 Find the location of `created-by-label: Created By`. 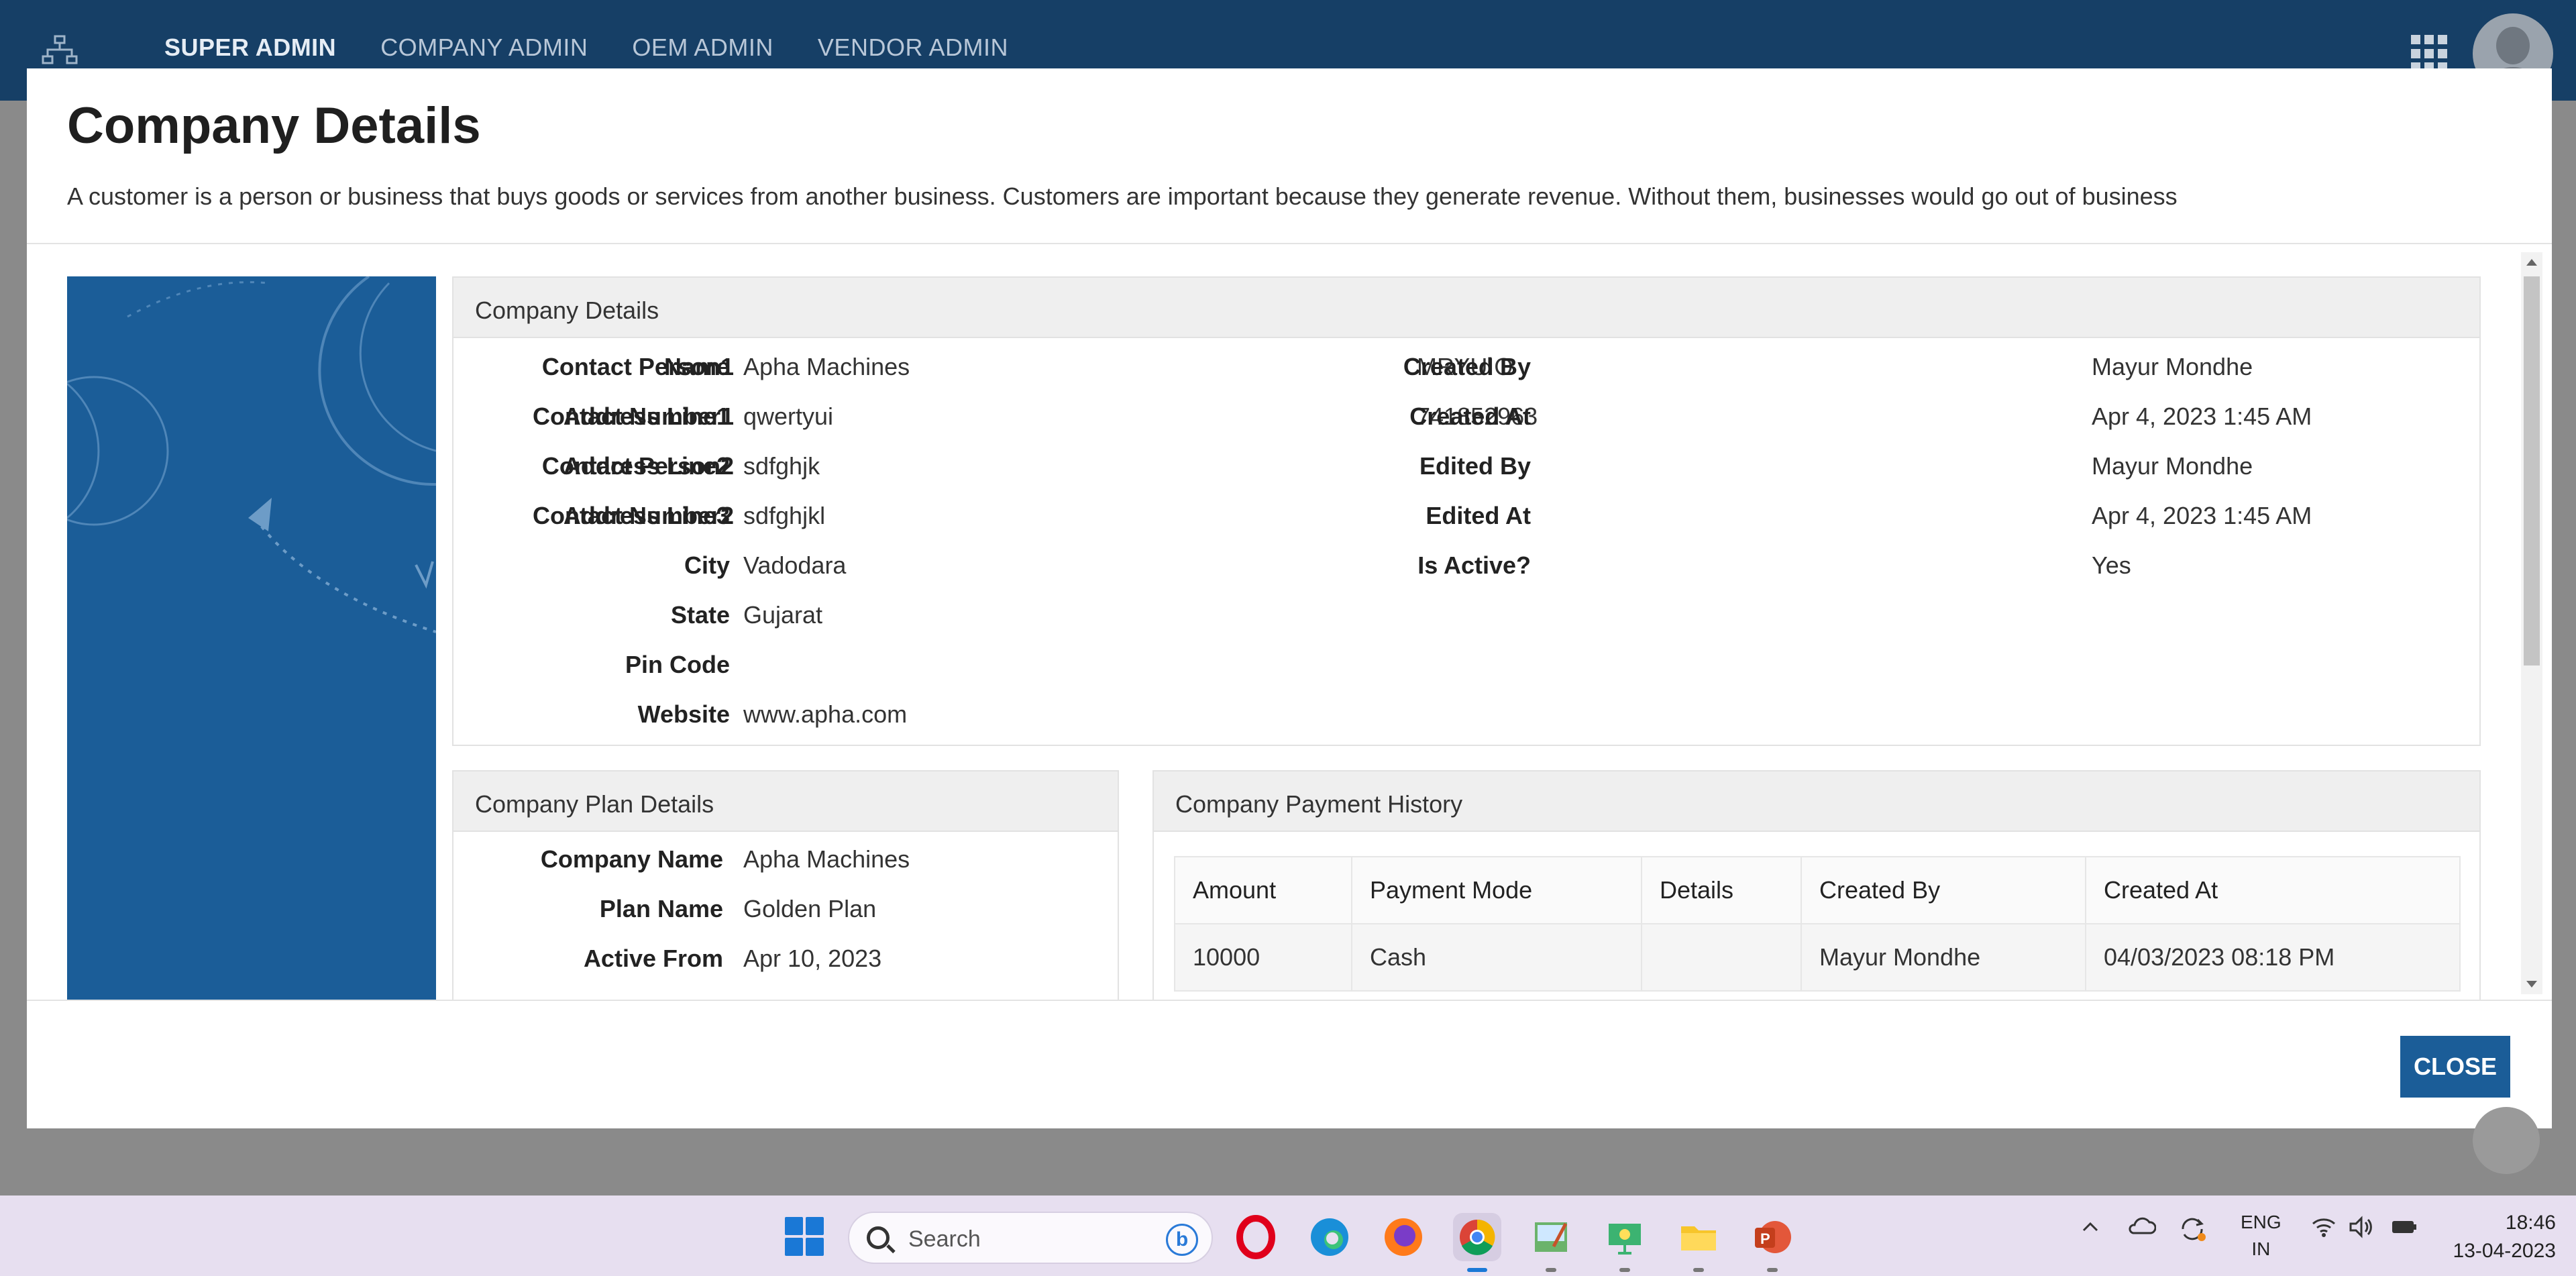

created-by-label: Created By is located at coordinates (1467, 367).